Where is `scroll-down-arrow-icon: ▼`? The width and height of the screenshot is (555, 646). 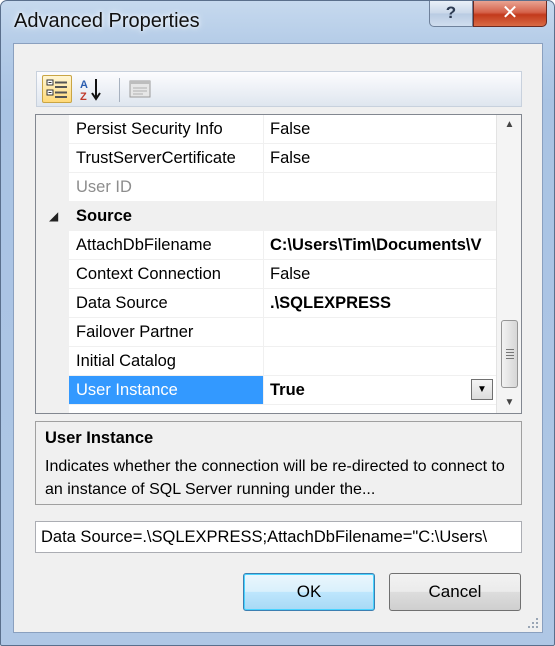
scroll-down-arrow-icon: ▼ is located at coordinates (509, 403).